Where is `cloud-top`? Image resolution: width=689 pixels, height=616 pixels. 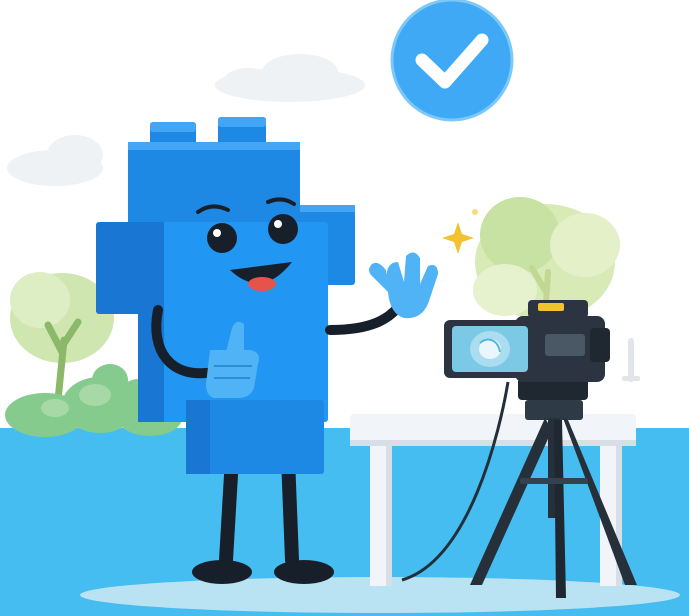 cloud-top is located at coordinates (290, 78).